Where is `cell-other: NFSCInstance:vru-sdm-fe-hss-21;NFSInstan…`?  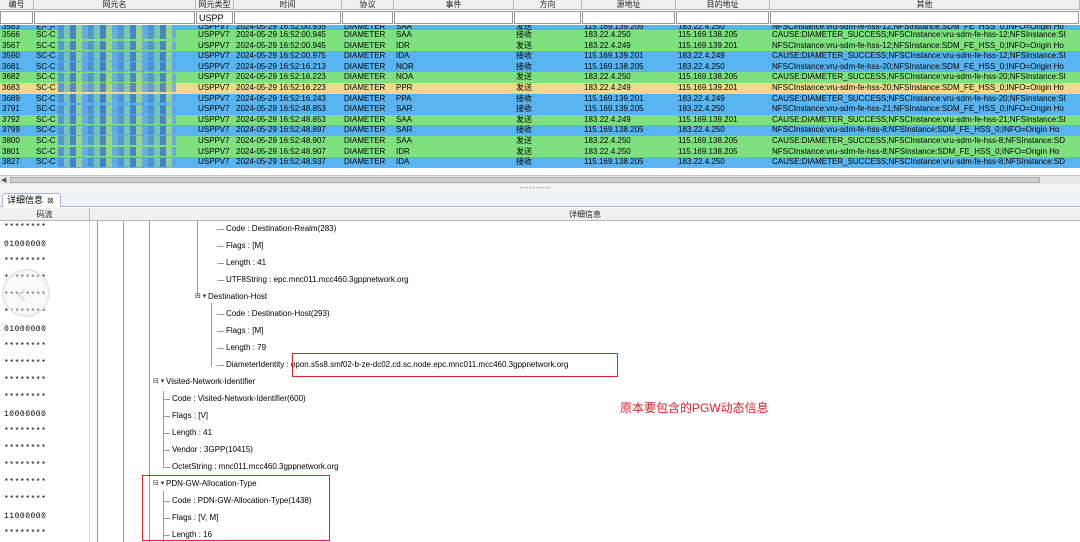
cell-other: NFSCInstance:vru-sdm-fe-hss-21;NFSInstan… is located at coordinates (918, 109).